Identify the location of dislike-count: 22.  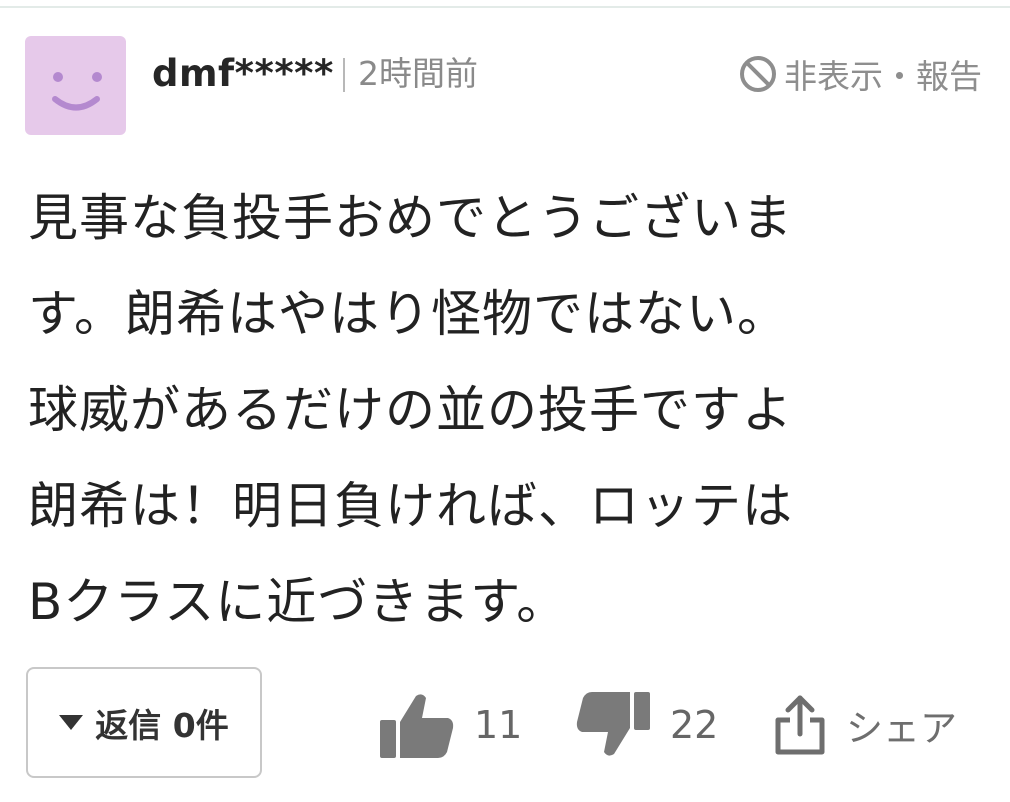
(694, 725).